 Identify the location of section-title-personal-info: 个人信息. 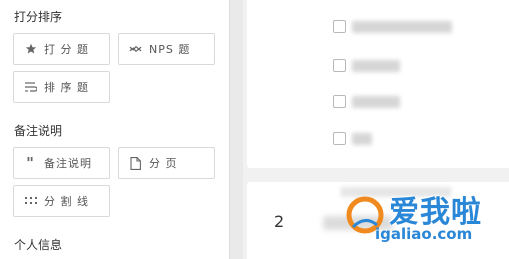
(38, 245).